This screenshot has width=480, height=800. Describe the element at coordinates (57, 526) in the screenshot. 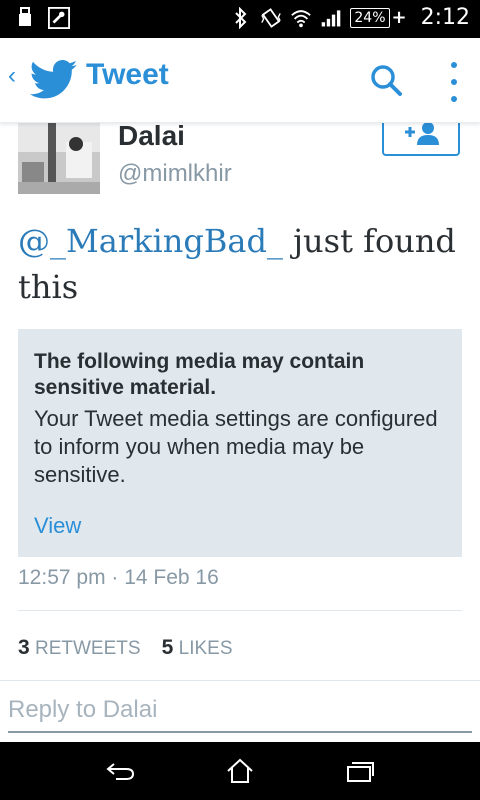

I see `view-media-link: View` at that location.